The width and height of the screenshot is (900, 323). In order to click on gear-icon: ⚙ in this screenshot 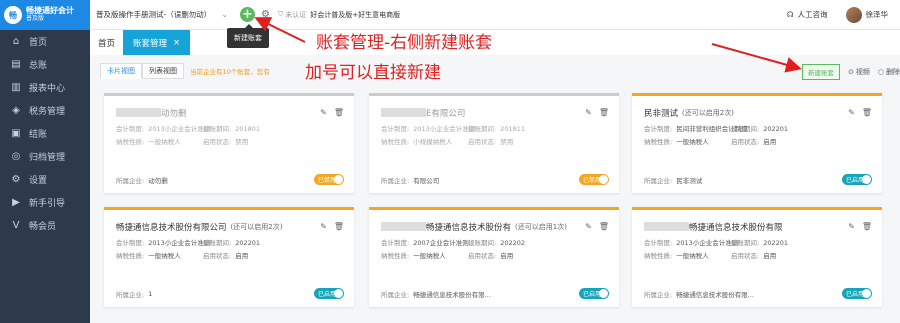, I will do `click(265, 14)`.